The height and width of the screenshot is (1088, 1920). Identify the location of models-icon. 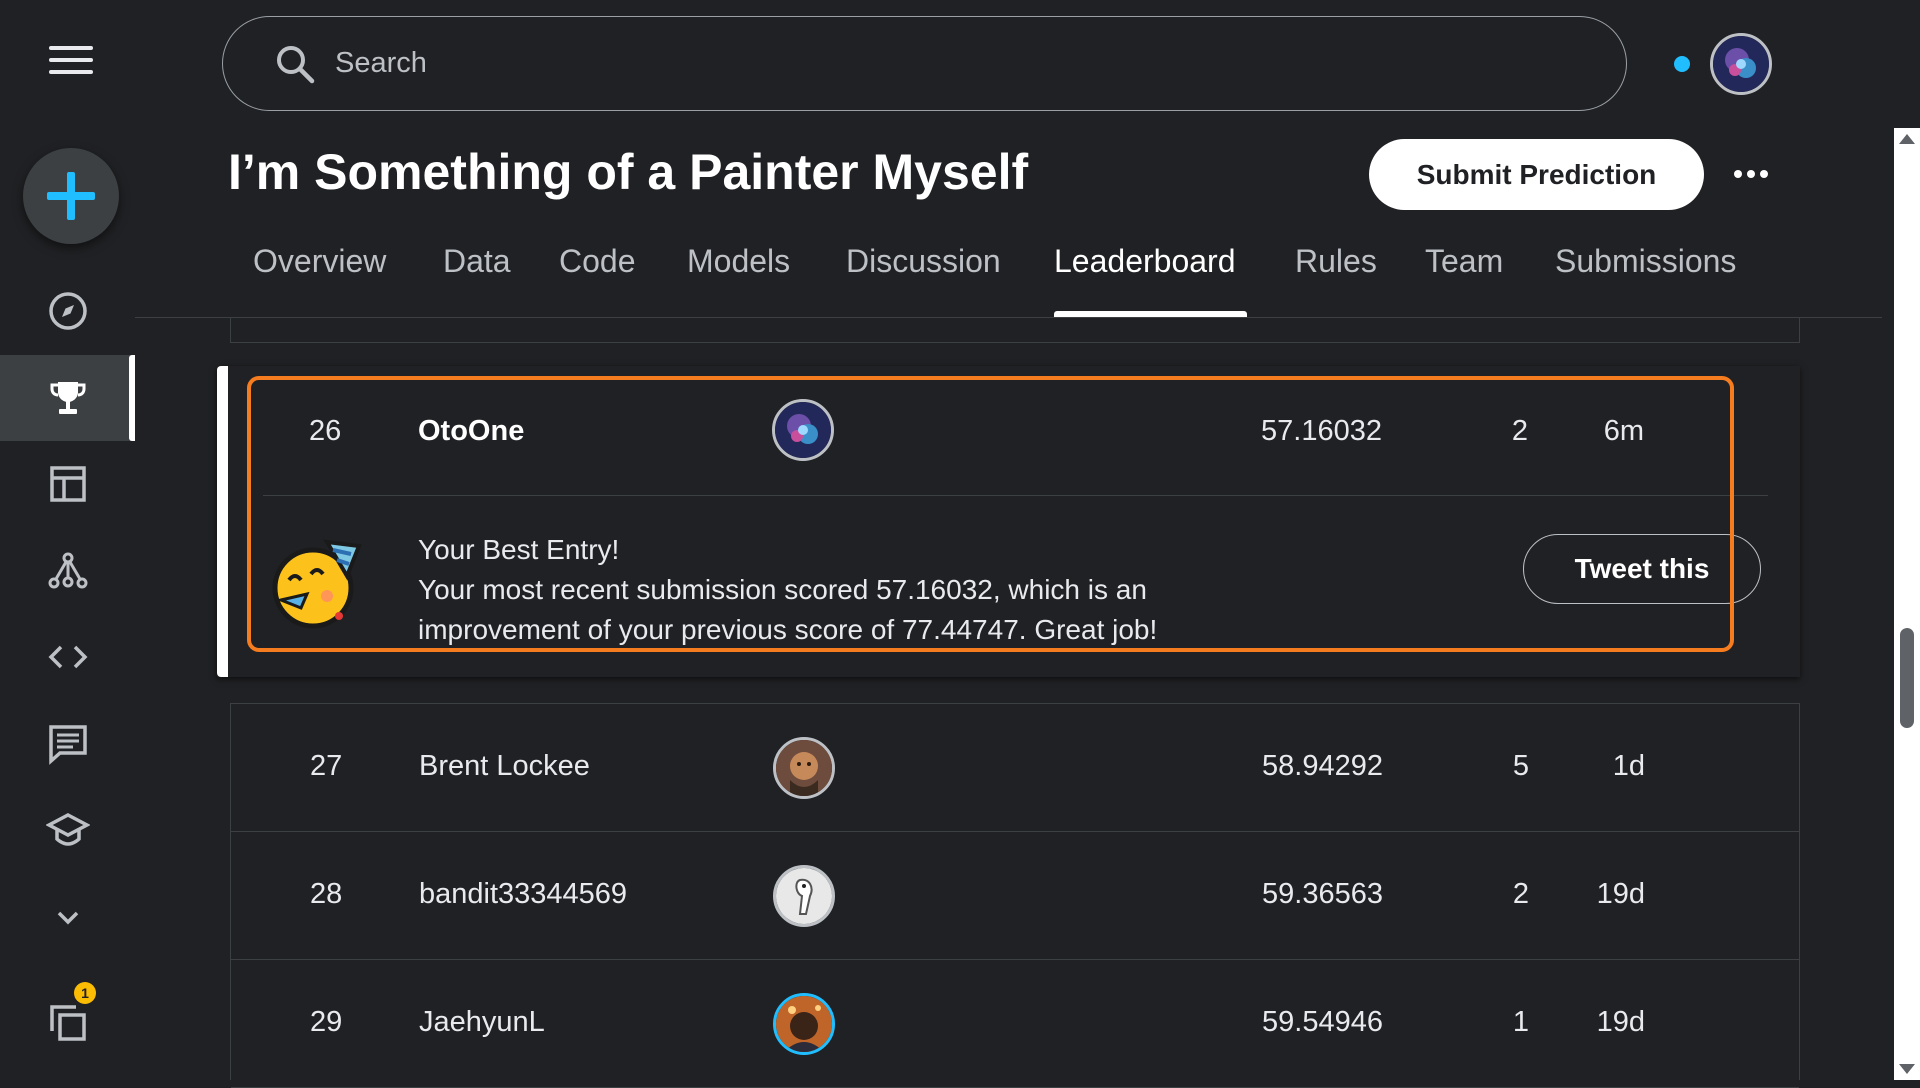
(67, 570).